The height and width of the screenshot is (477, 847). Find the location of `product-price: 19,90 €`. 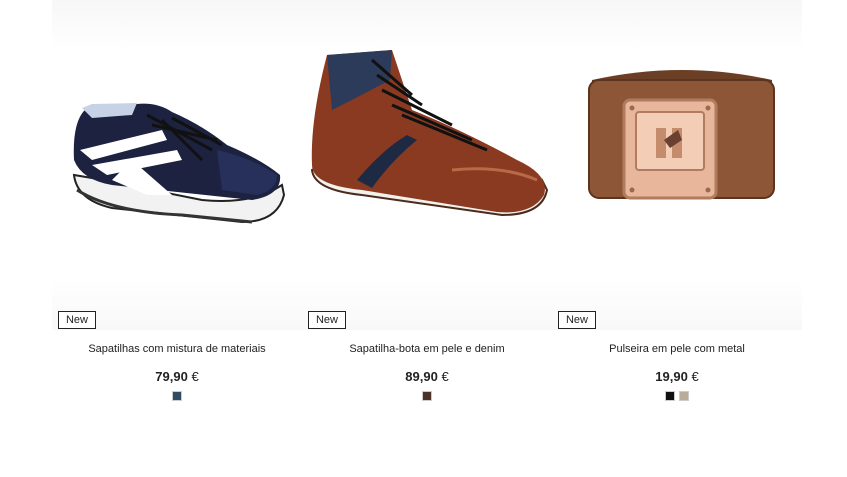

product-price: 19,90 € is located at coordinates (677, 376).